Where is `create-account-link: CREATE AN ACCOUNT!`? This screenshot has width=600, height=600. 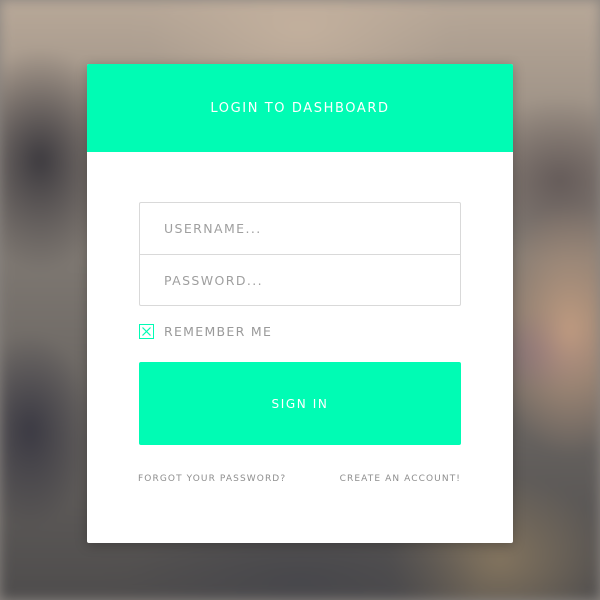
create-account-link: CREATE AN ACCOUNT! is located at coordinates (400, 479).